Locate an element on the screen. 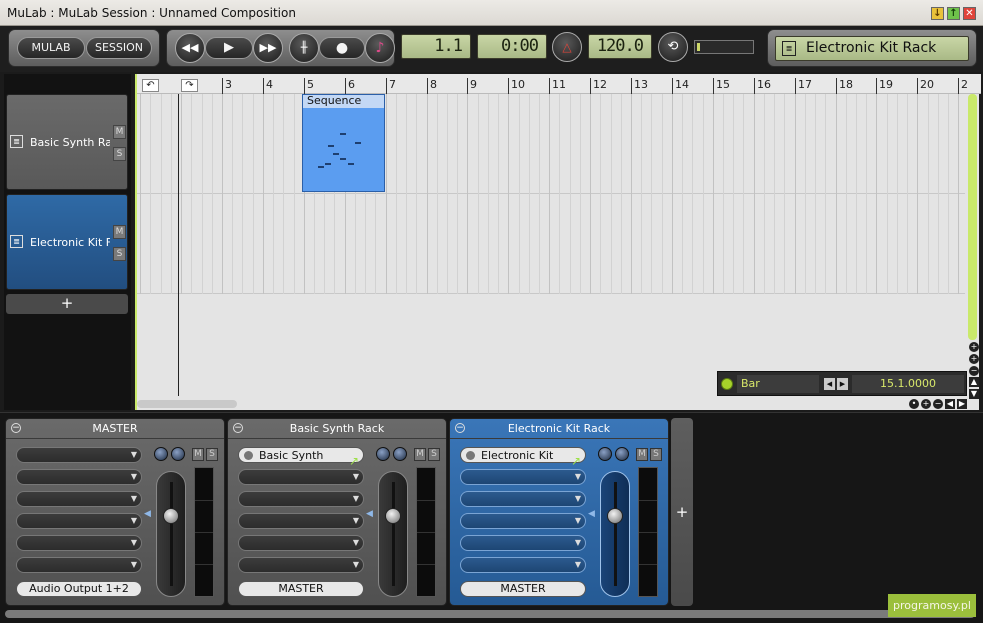  ruler-bar-label: 9 is located at coordinates (472, 86).